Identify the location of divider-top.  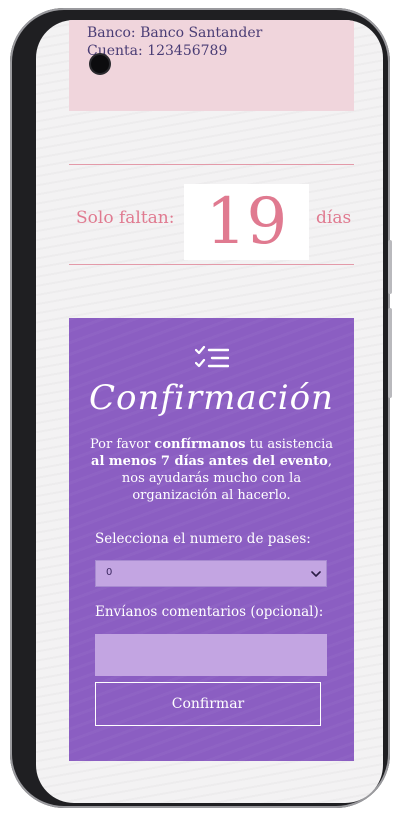
(211, 164).